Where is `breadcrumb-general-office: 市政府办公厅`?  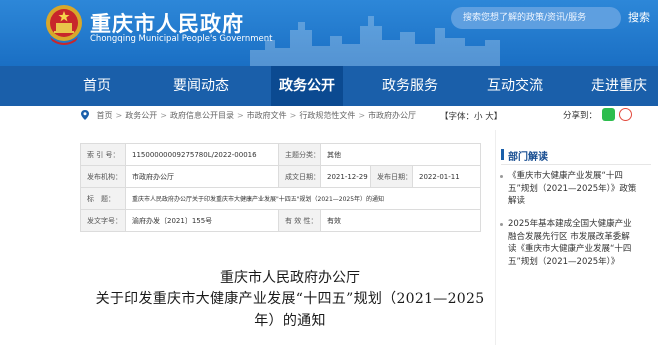
breadcrumb-general-office: 市政府办公厅 is located at coordinates (392, 115).